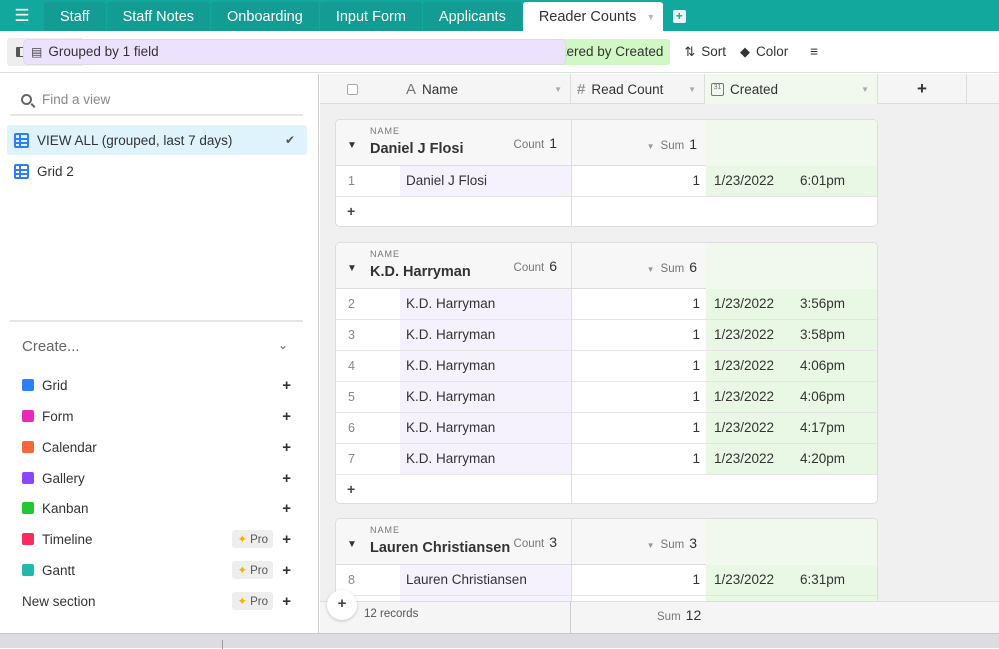  What do you see at coordinates (638, 89) in the screenshot?
I see `column-header-read-count: # Read Count ▼` at bounding box center [638, 89].